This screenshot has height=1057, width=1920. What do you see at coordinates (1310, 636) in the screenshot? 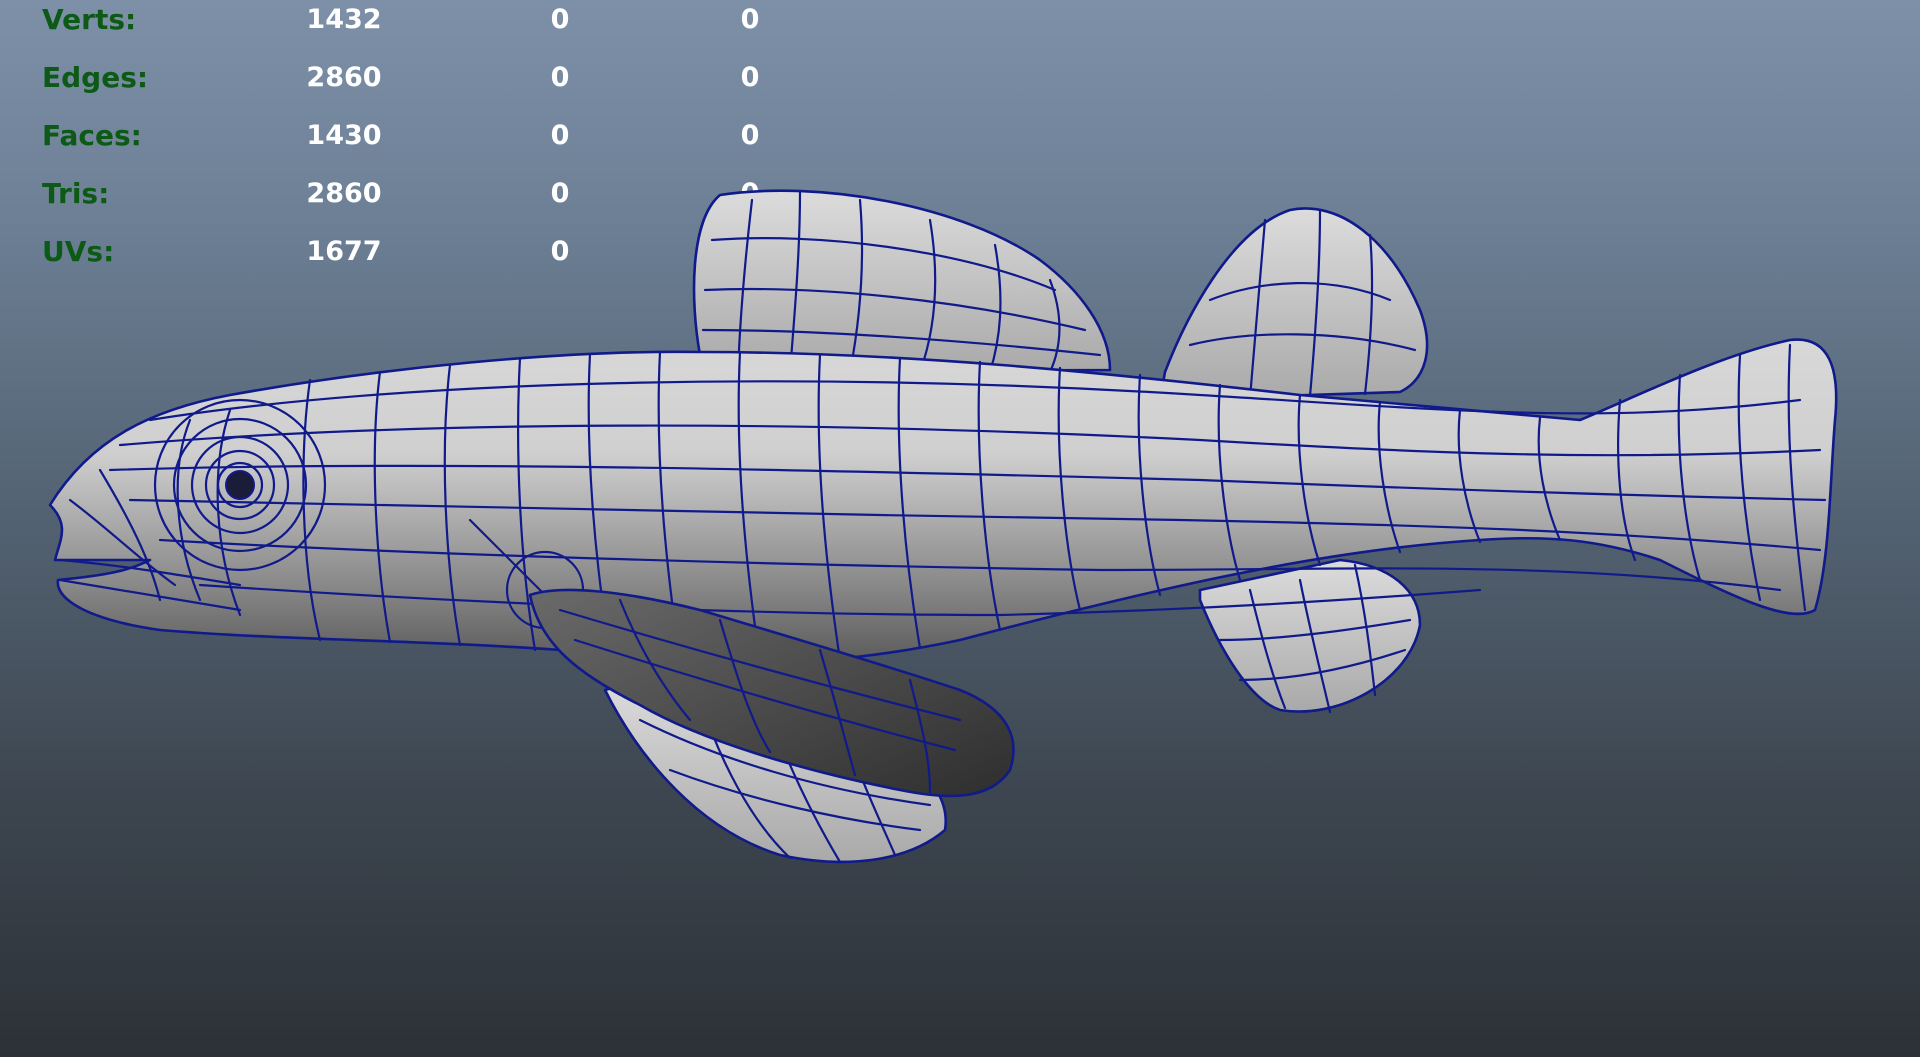
I see `anal-fin` at bounding box center [1310, 636].